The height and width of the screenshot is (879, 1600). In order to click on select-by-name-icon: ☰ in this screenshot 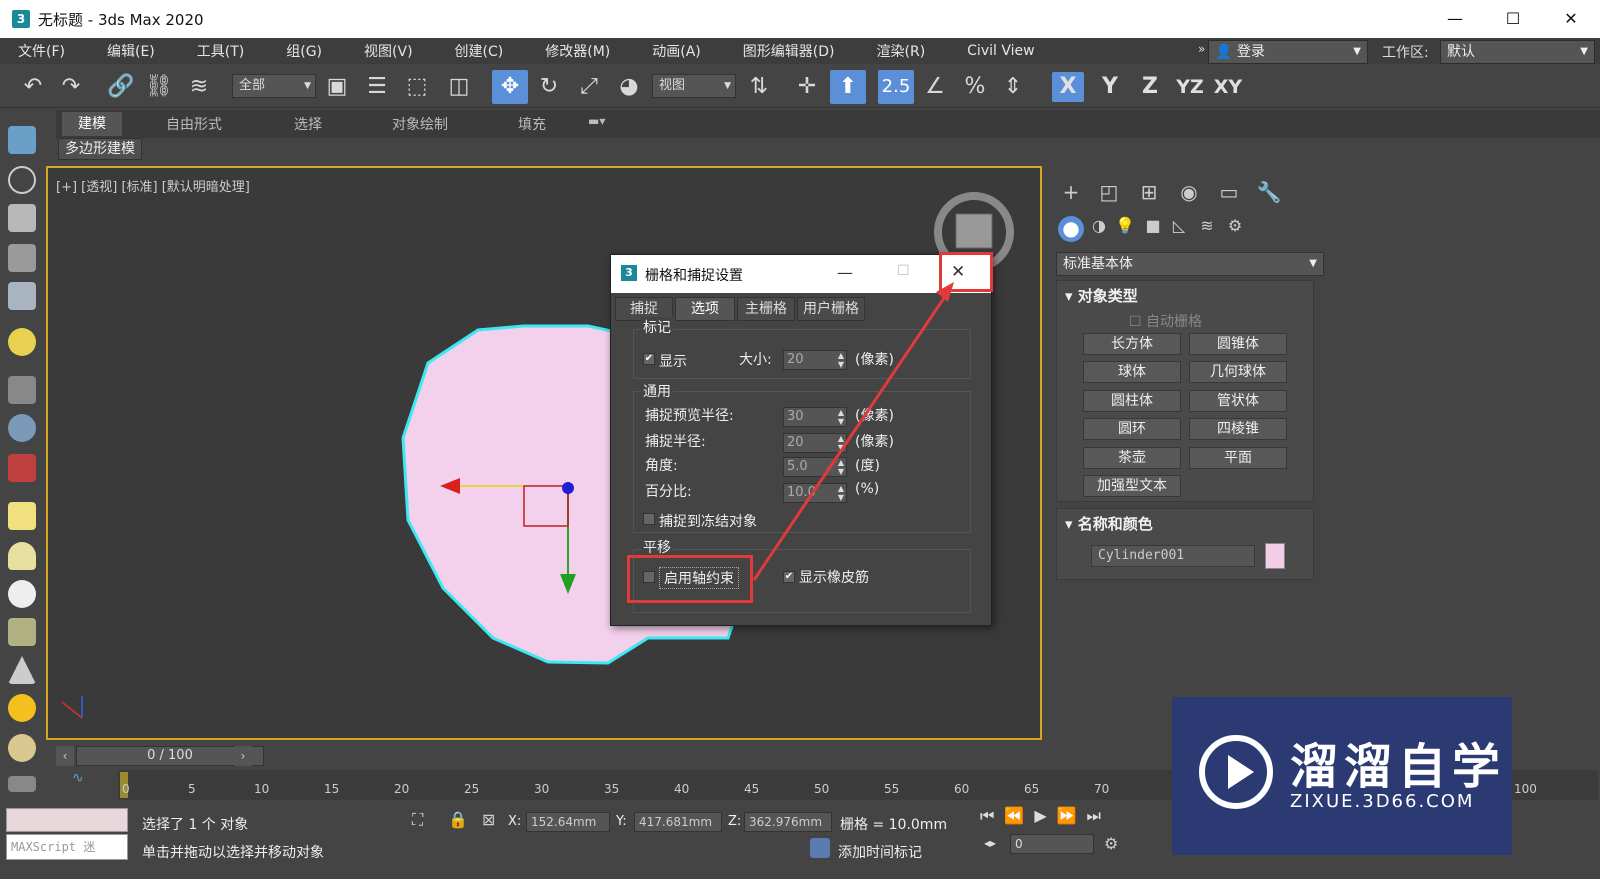, I will do `click(377, 87)`.